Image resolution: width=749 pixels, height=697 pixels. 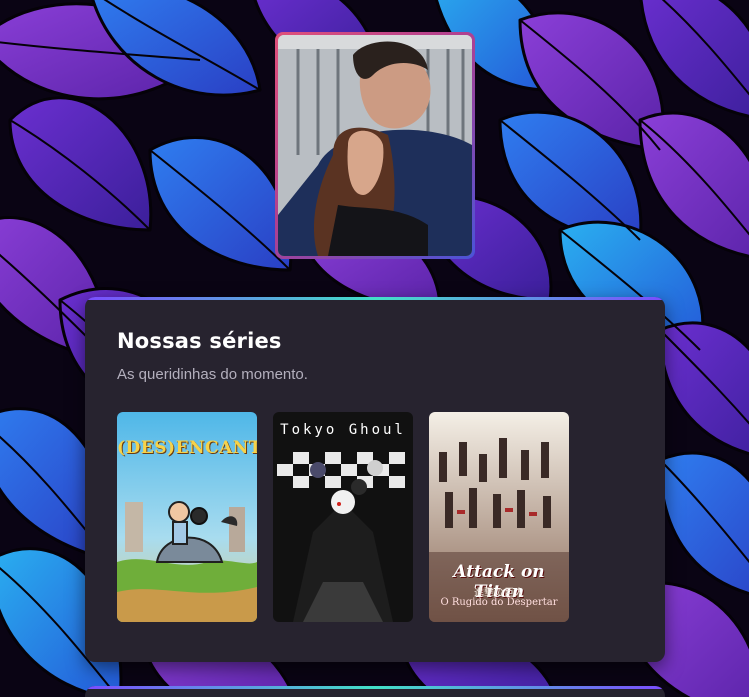 I want to click on couple-photo-image, so click(x=375, y=145).